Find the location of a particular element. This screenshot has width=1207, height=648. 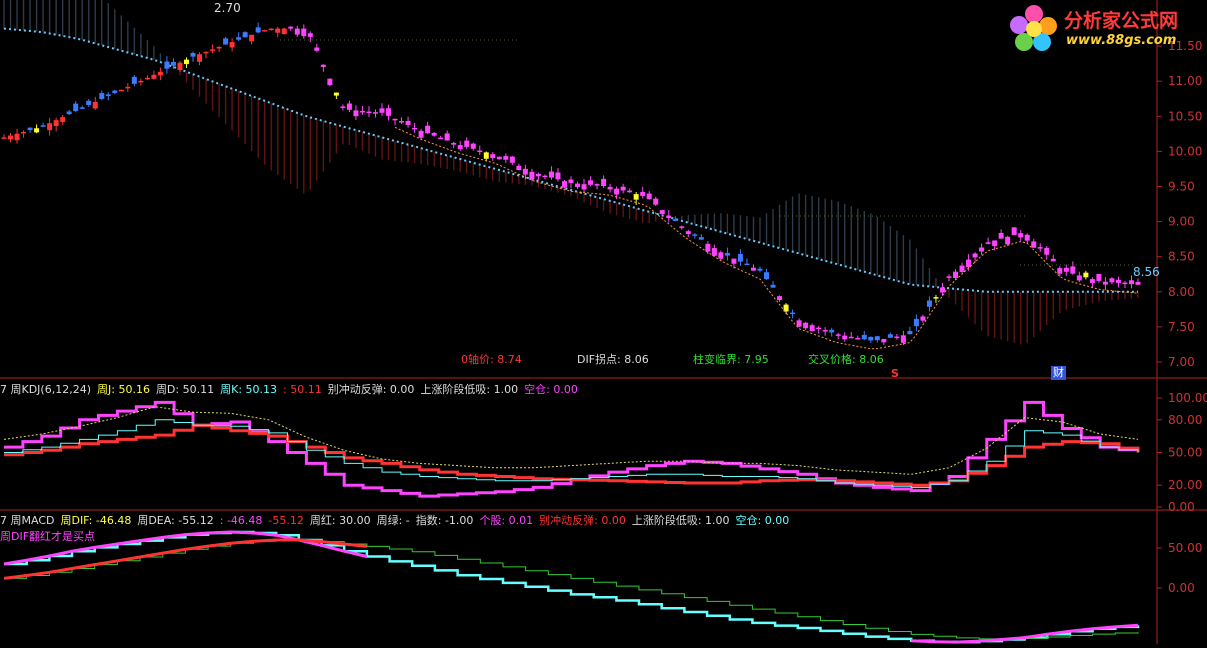

macd-header-item-7: 指数: -1.00 is located at coordinates (444, 520).